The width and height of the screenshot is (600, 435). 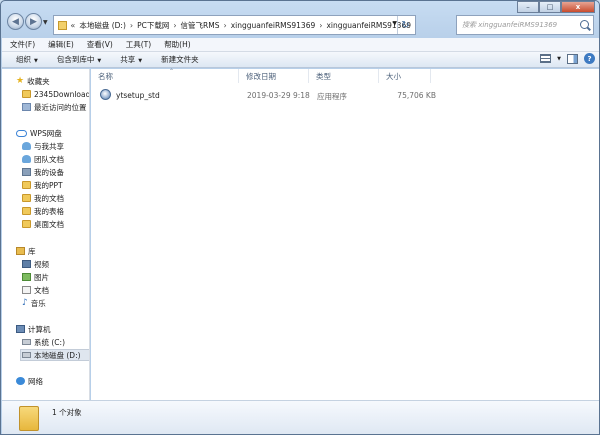 I want to click on music-icon: ♪, so click(x=25, y=303).